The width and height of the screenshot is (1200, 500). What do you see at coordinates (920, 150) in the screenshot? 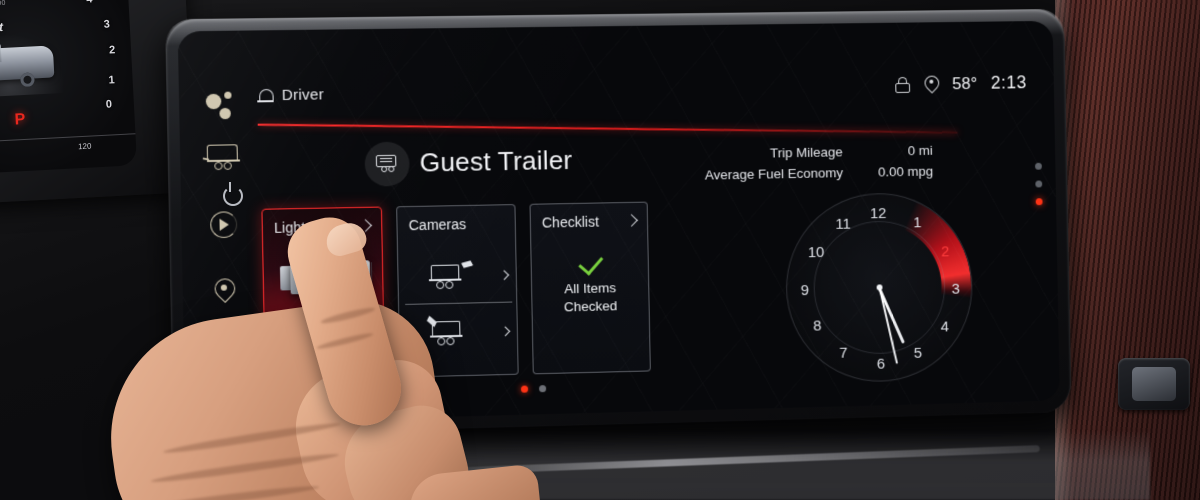
I see `trip-mileage-value: 0 mi` at bounding box center [920, 150].